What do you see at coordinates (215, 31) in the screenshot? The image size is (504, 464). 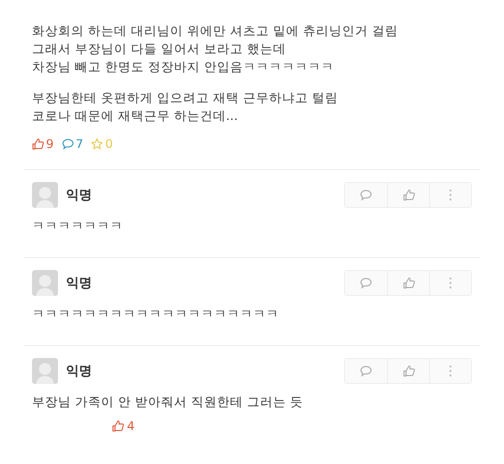 I see `post-text-line: 화상회의 하는데 대리님이 위에만 셔츠고 밑에 츄리닝인거 걸림` at bounding box center [215, 31].